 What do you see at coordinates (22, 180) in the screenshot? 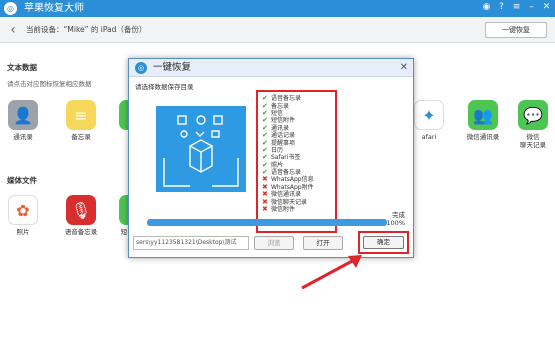
I see `media-section-title: 媒体文件` at bounding box center [22, 180].